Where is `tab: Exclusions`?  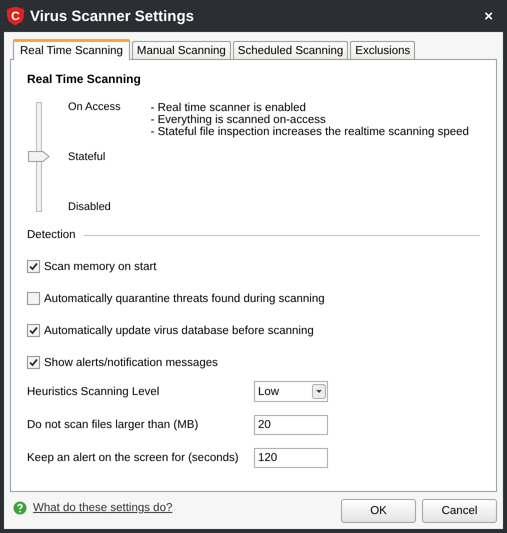
tab: Exclusions is located at coordinates (383, 50).